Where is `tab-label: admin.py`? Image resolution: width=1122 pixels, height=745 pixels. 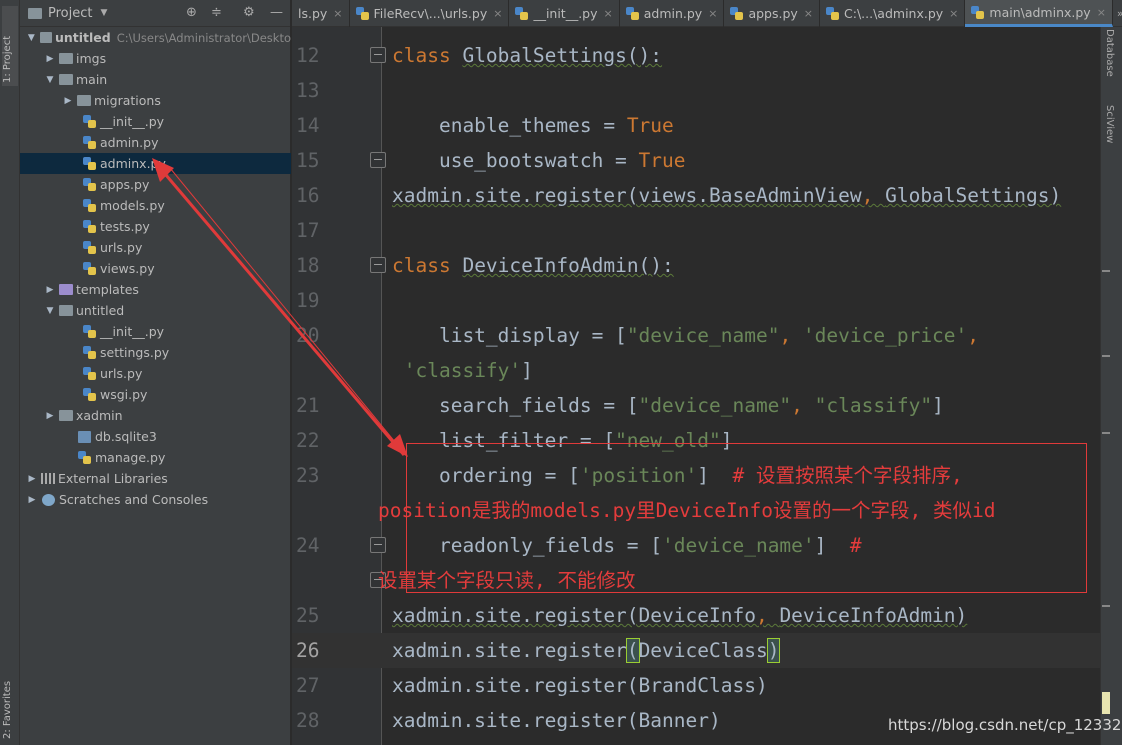 tab-label: admin.py is located at coordinates (673, 13).